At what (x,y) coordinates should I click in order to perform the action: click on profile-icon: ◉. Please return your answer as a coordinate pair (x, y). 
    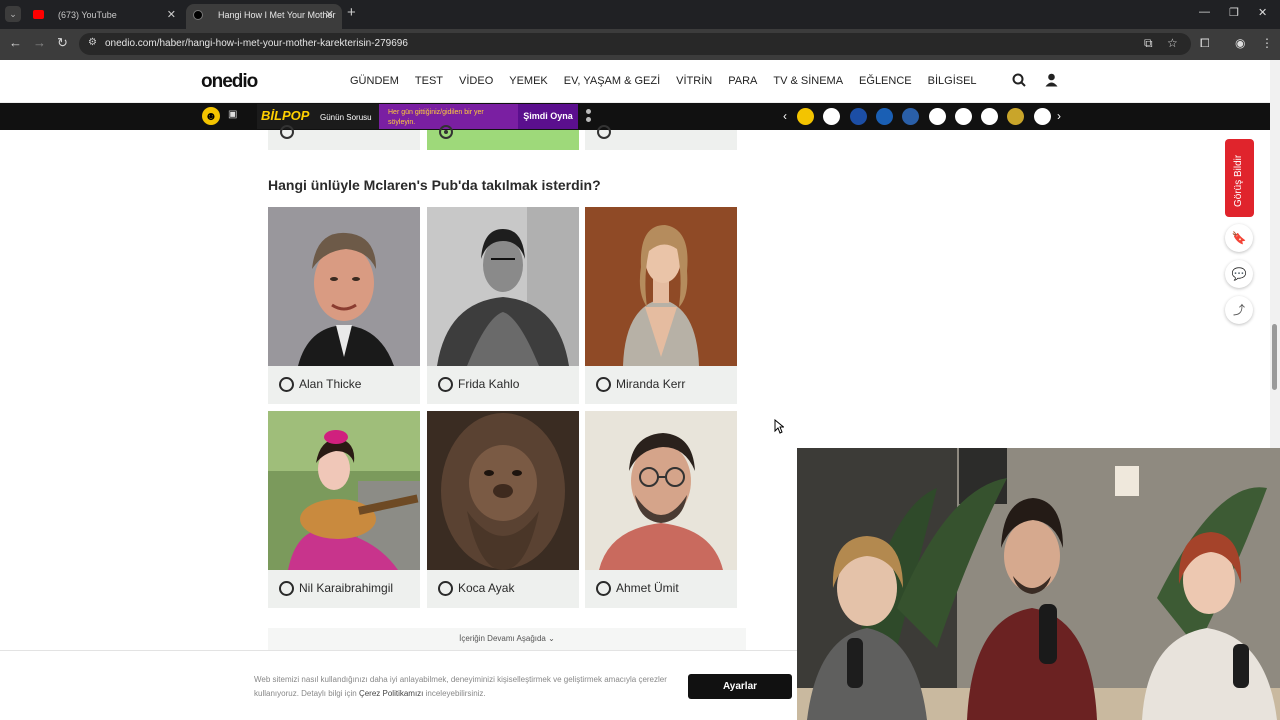
    Looking at the image, I should click on (1240, 43).